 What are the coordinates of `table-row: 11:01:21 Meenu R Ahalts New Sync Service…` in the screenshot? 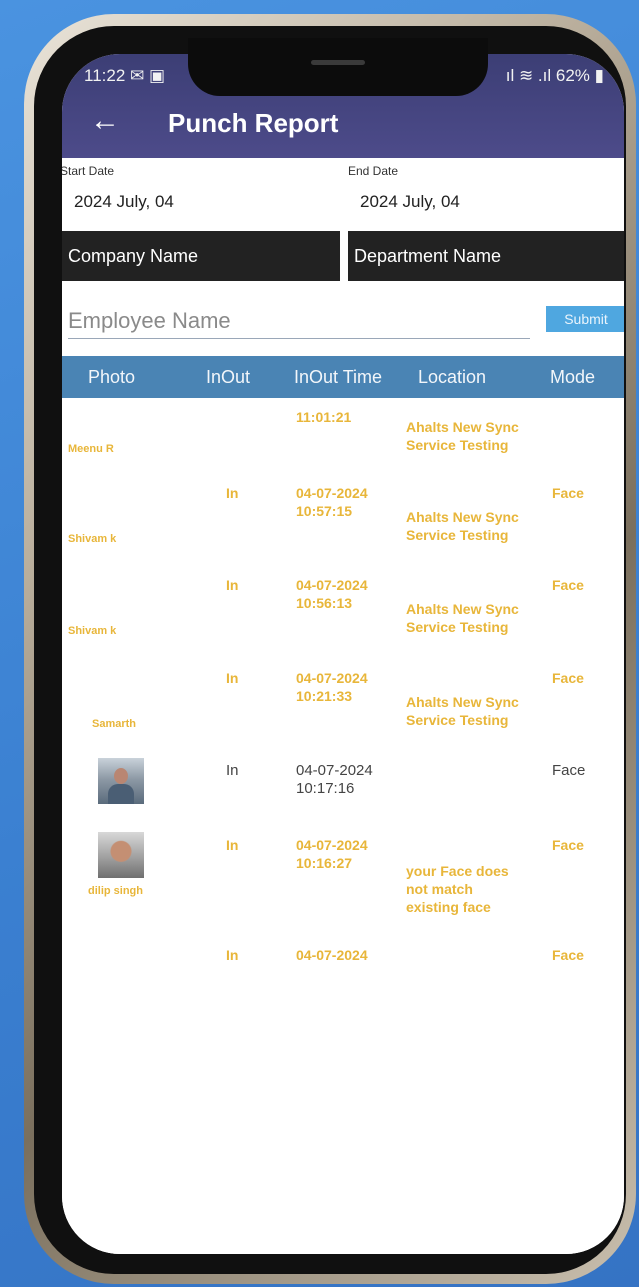 It's located at (343, 440).